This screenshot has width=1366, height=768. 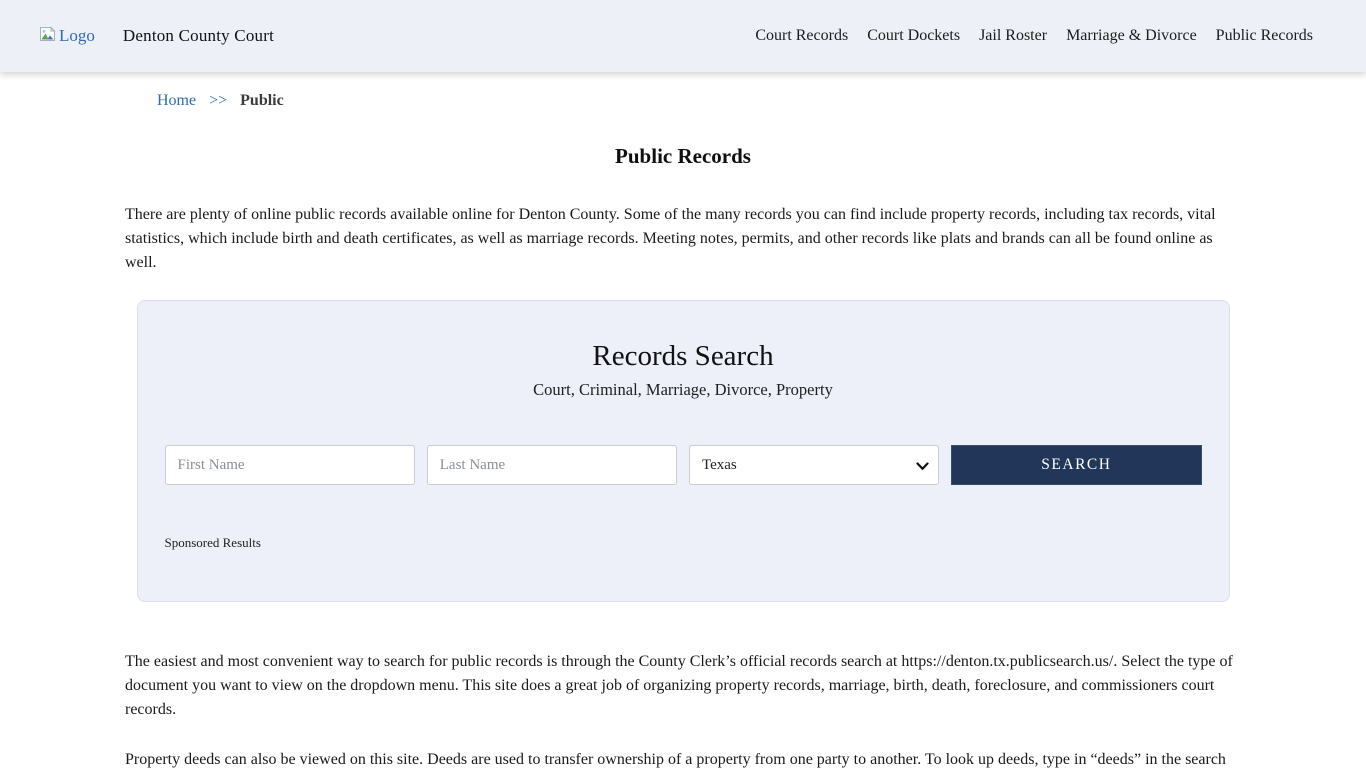 What do you see at coordinates (683, 356) in the screenshot?
I see `search-card-title: Records Search` at bounding box center [683, 356].